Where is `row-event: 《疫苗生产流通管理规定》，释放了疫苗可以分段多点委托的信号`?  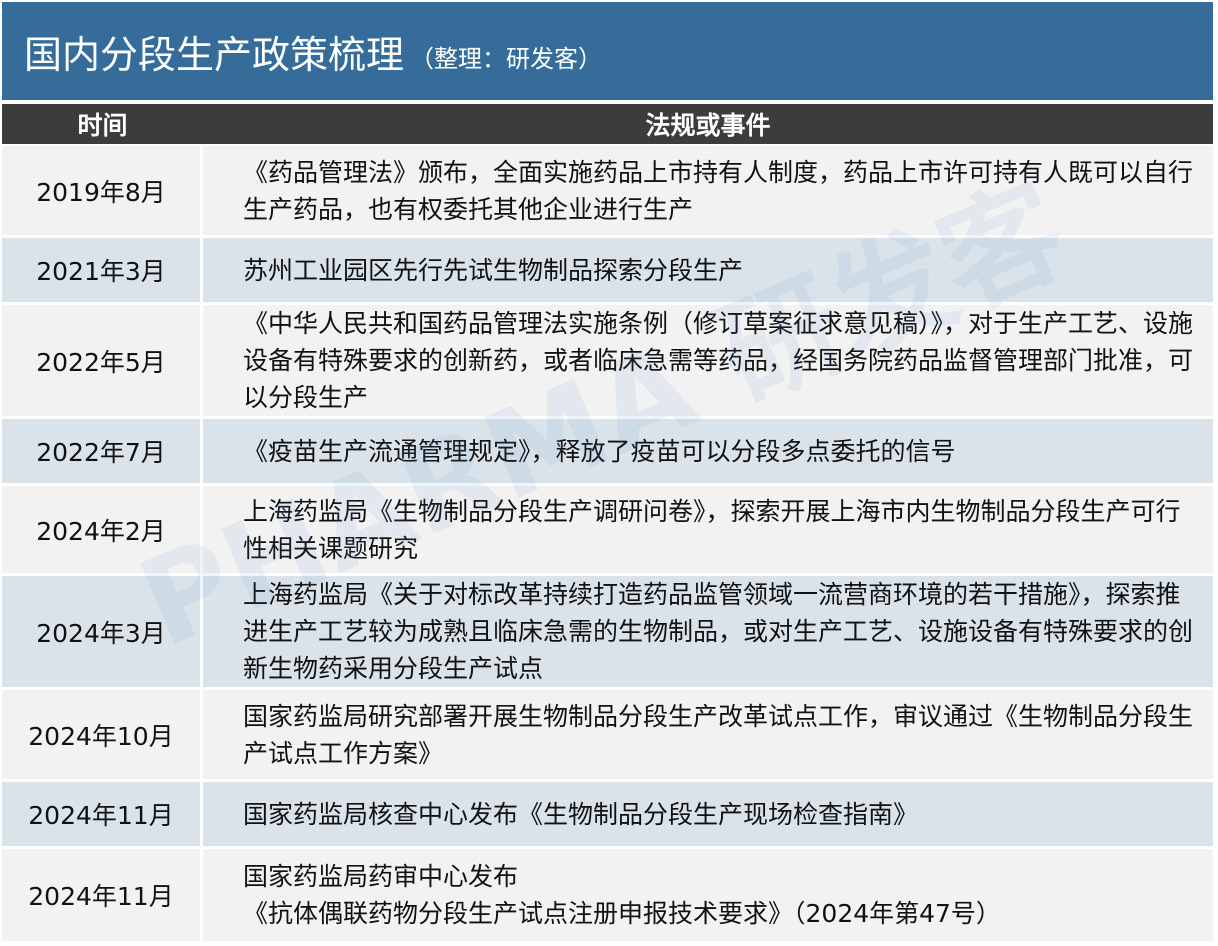
row-event: 《疫苗生产流通管理规定》，释放了疫苗可以分段多点委托的信号 is located at coordinates (599, 451).